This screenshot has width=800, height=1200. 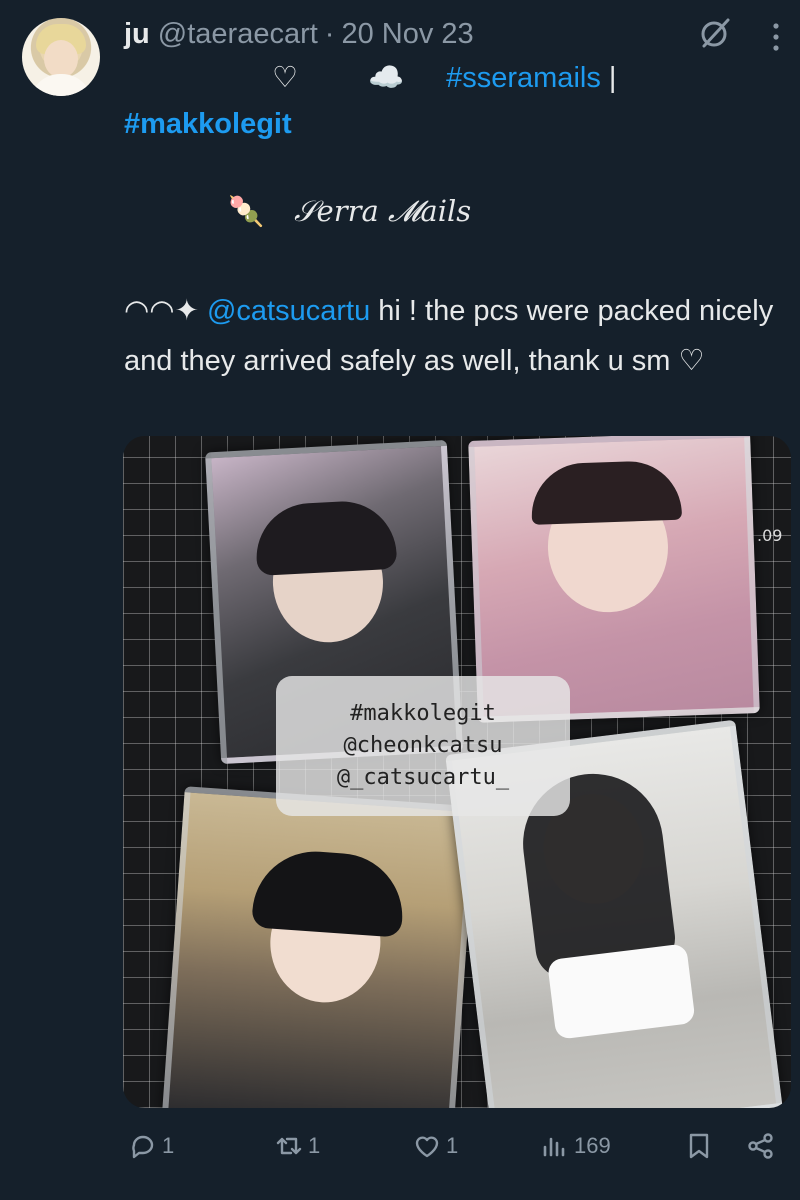 I want to click on repost-count: 1, so click(x=314, y=1145).